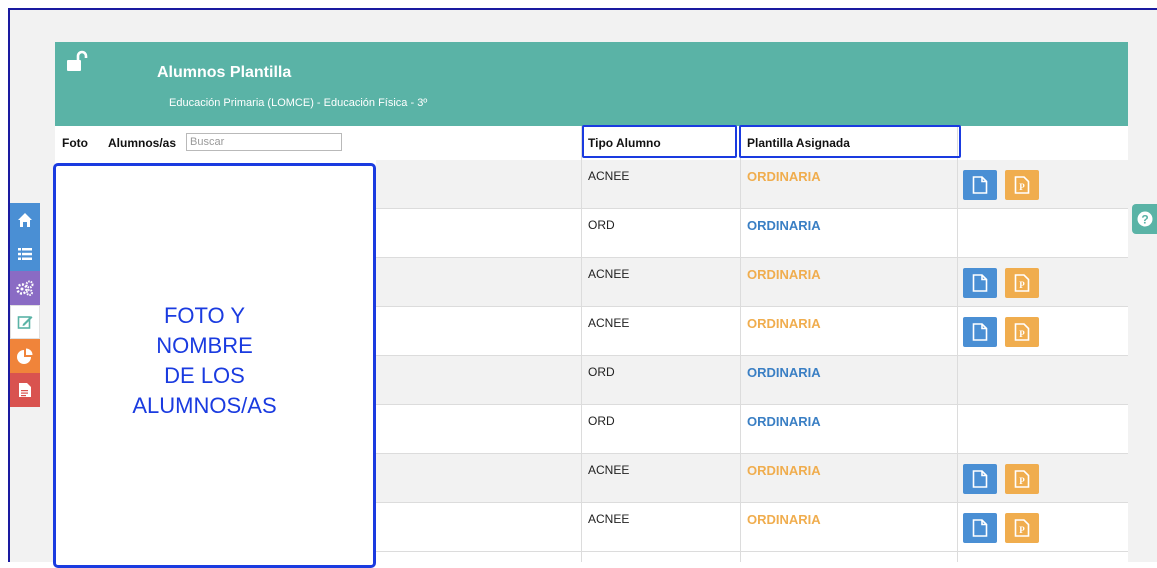 The height and width of the screenshot is (568, 1157). Describe the element at coordinates (659, 141) in the screenshot. I see `highlight-tipo-alumno` at that location.